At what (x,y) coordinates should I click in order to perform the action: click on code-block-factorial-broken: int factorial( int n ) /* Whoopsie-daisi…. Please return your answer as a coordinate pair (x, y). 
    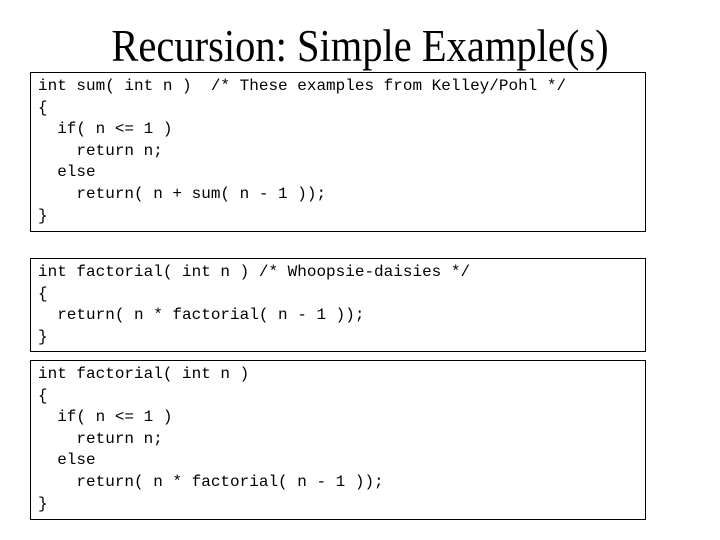
    Looking at the image, I should click on (338, 305).